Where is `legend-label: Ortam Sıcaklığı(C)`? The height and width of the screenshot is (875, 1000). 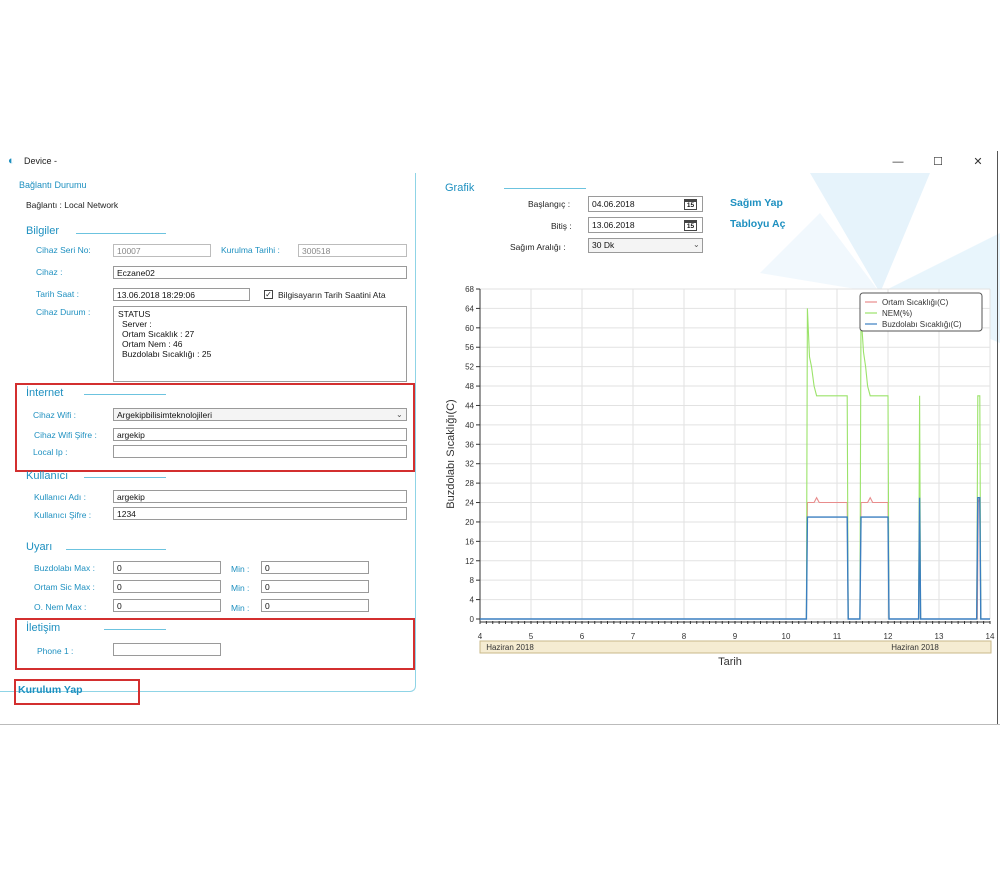
legend-label: Ortam Sıcaklığı(C) is located at coordinates (915, 302).